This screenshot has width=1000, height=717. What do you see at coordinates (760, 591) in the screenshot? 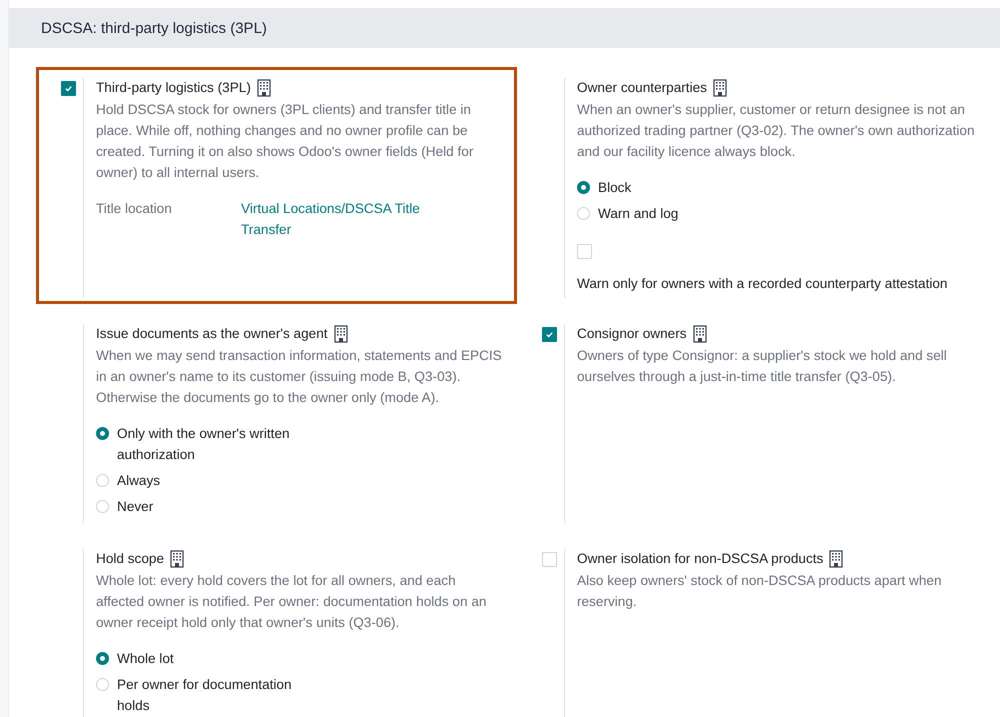
I see `setting-description: Also keep owners' stock of non-DSCSA products apart when reserving.` at bounding box center [760, 591].